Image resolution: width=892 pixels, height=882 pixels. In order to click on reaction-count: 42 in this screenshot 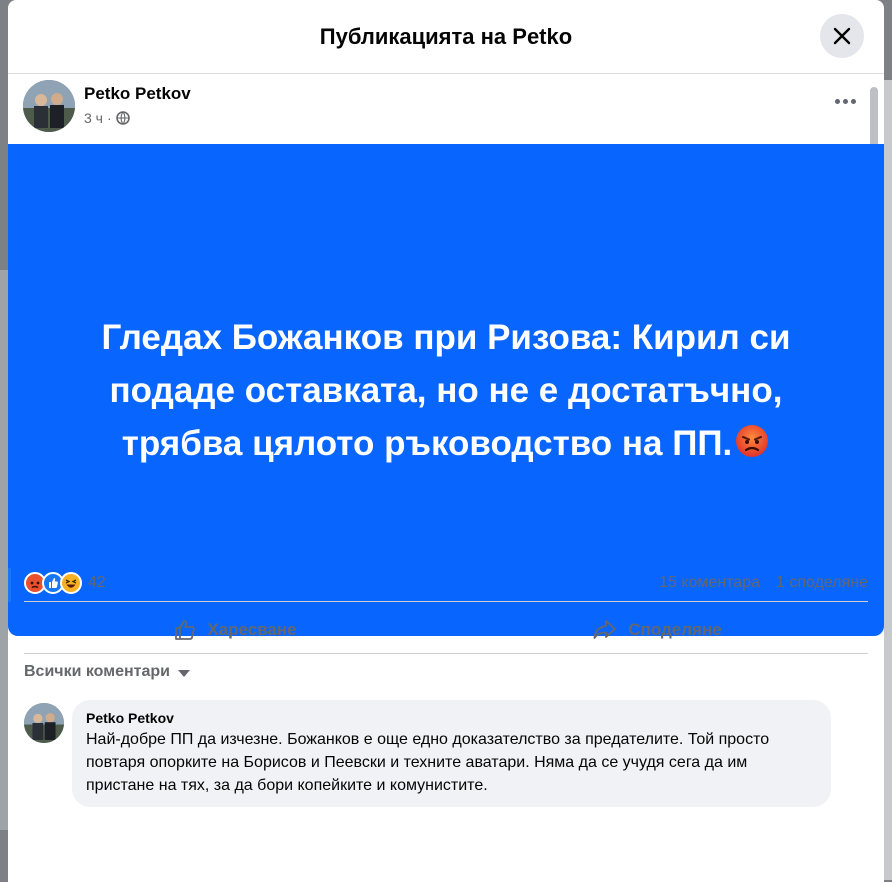, I will do `click(97, 582)`.